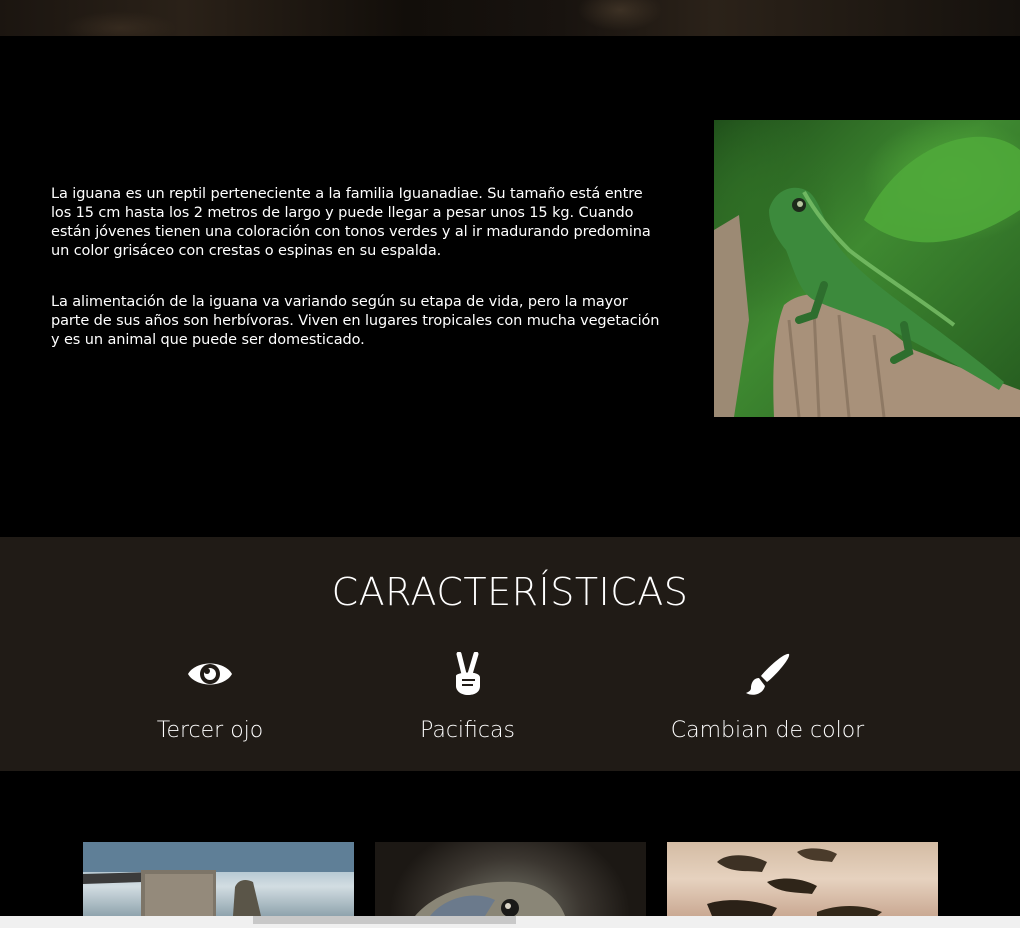  I want to click on paint-brush-icon, so click(767, 674).